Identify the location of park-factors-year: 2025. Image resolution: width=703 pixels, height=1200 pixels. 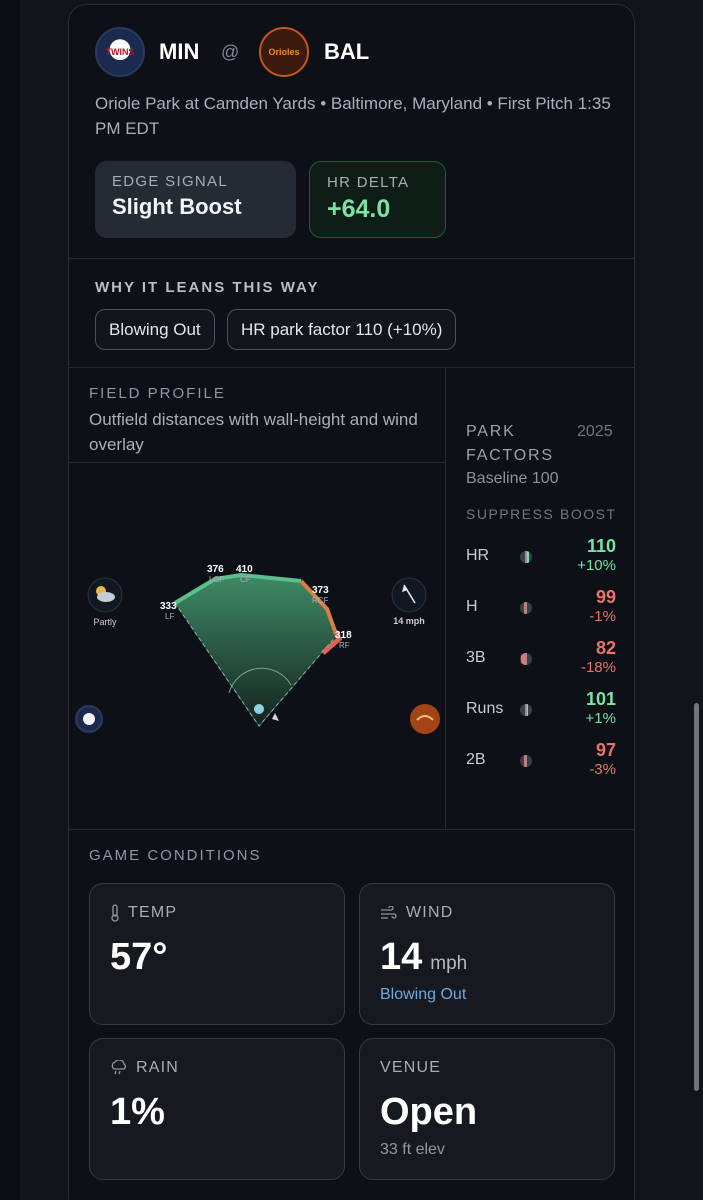
(595, 431).